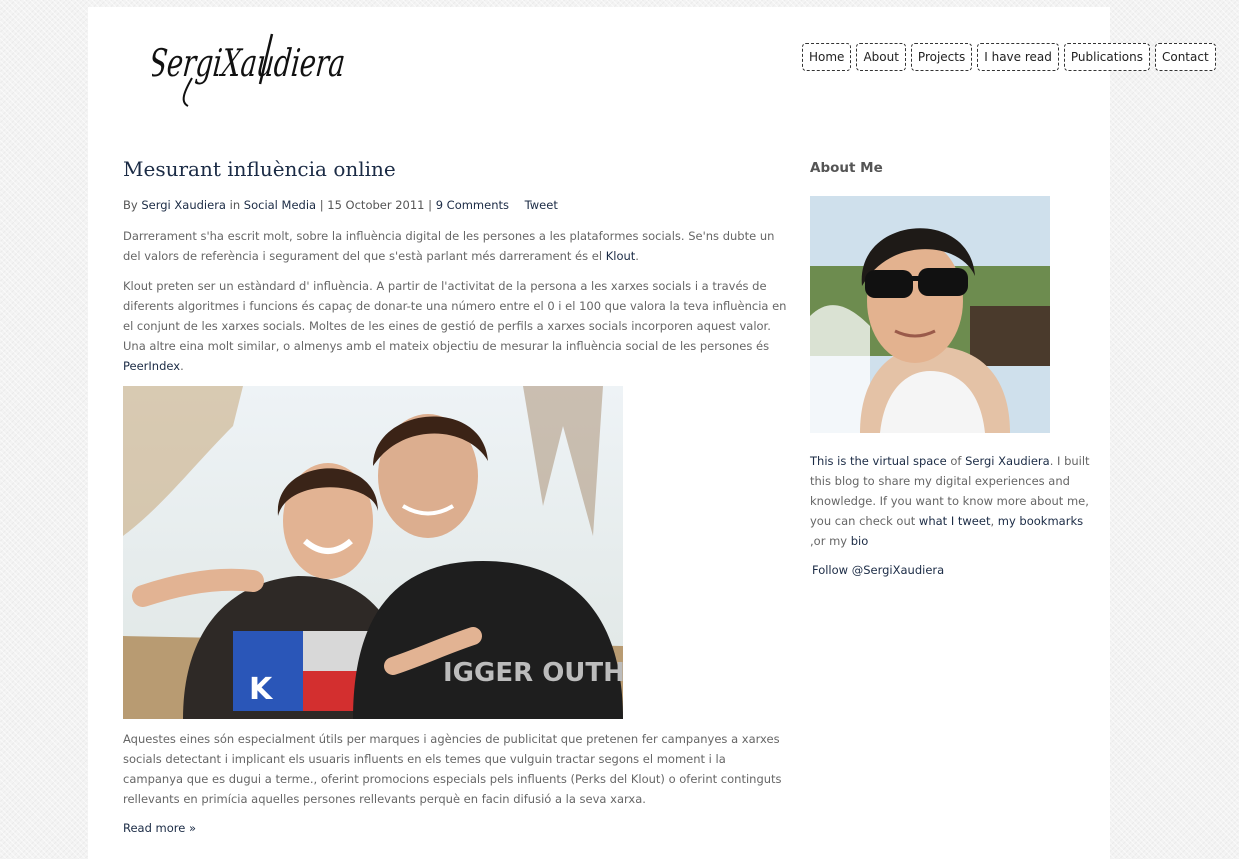 The image size is (1239, 859). What do you see at coordinates (472, 205) in the screenshot?
I see `comments-link: 9 Comments` at bounding box center [472, 205].